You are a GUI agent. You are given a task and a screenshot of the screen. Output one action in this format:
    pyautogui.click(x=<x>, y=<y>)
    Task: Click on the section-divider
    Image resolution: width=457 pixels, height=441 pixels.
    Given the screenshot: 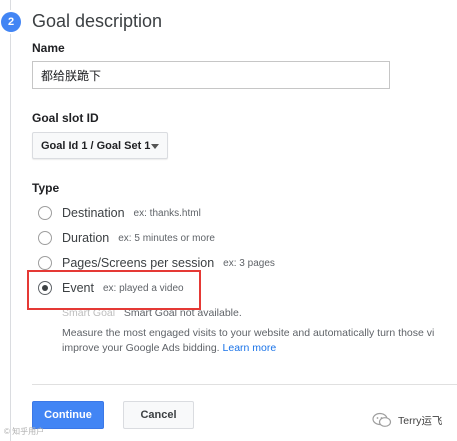 What is the action you would take?
    pyautogui.click(x=244, y=384)
    